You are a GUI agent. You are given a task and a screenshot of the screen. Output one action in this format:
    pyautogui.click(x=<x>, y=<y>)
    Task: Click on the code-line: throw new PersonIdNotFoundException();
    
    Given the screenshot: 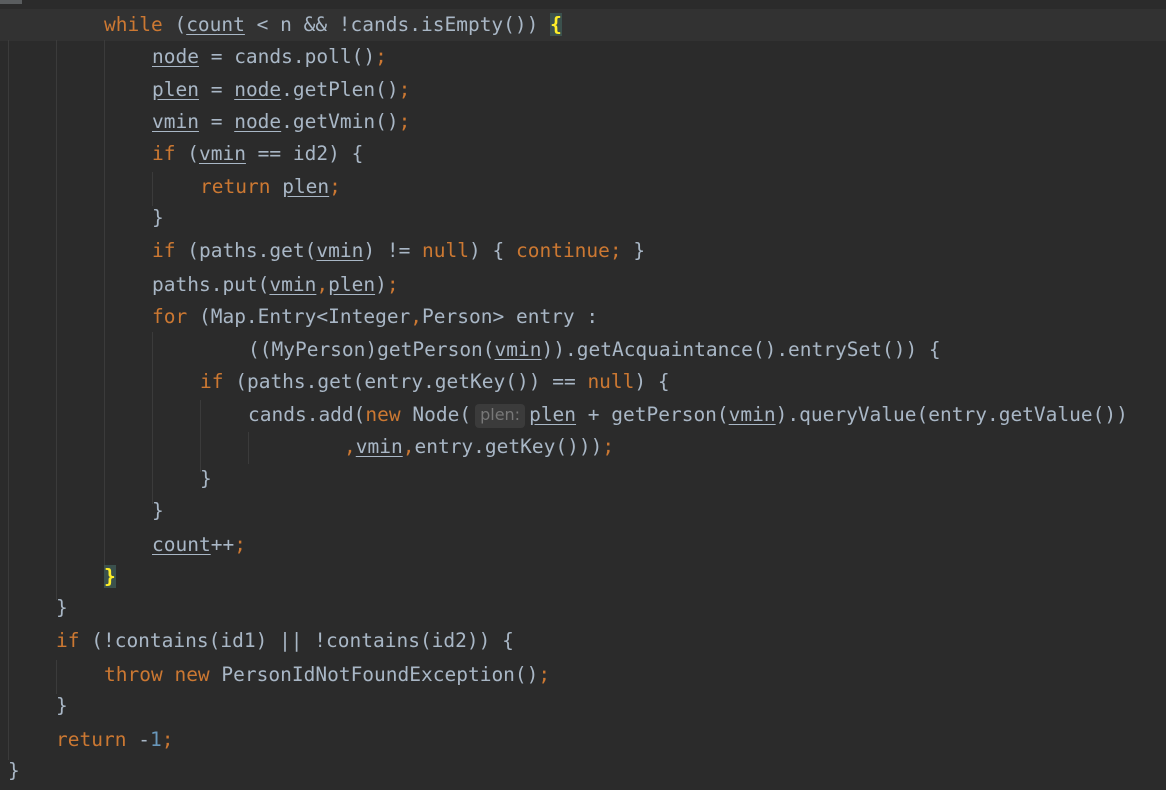 What is the action you would take?
    pyautogui.click(x=327, y=675)
    